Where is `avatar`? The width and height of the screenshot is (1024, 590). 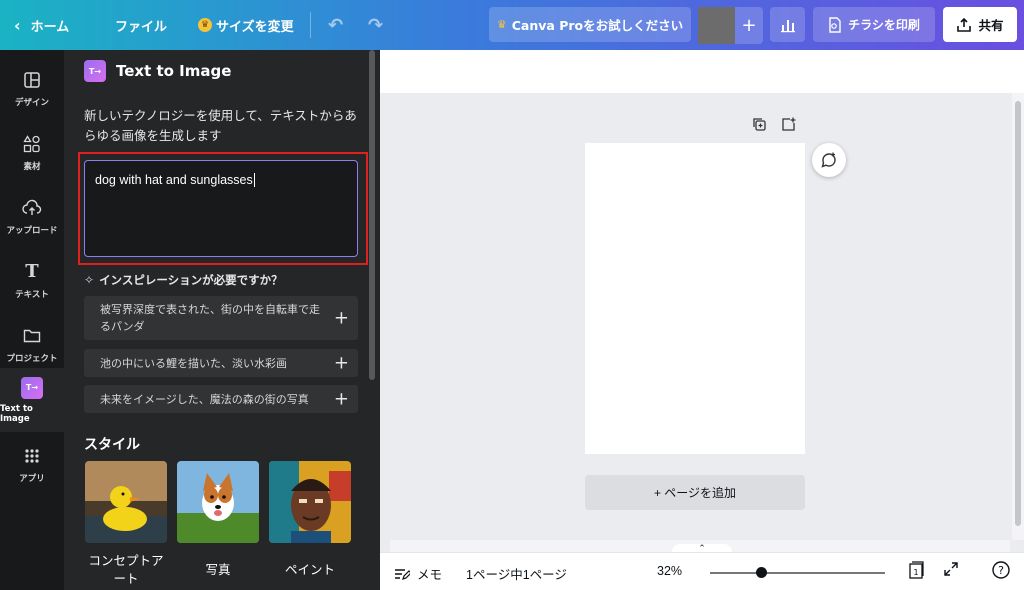
avatar is located at coordinates (716, 25).